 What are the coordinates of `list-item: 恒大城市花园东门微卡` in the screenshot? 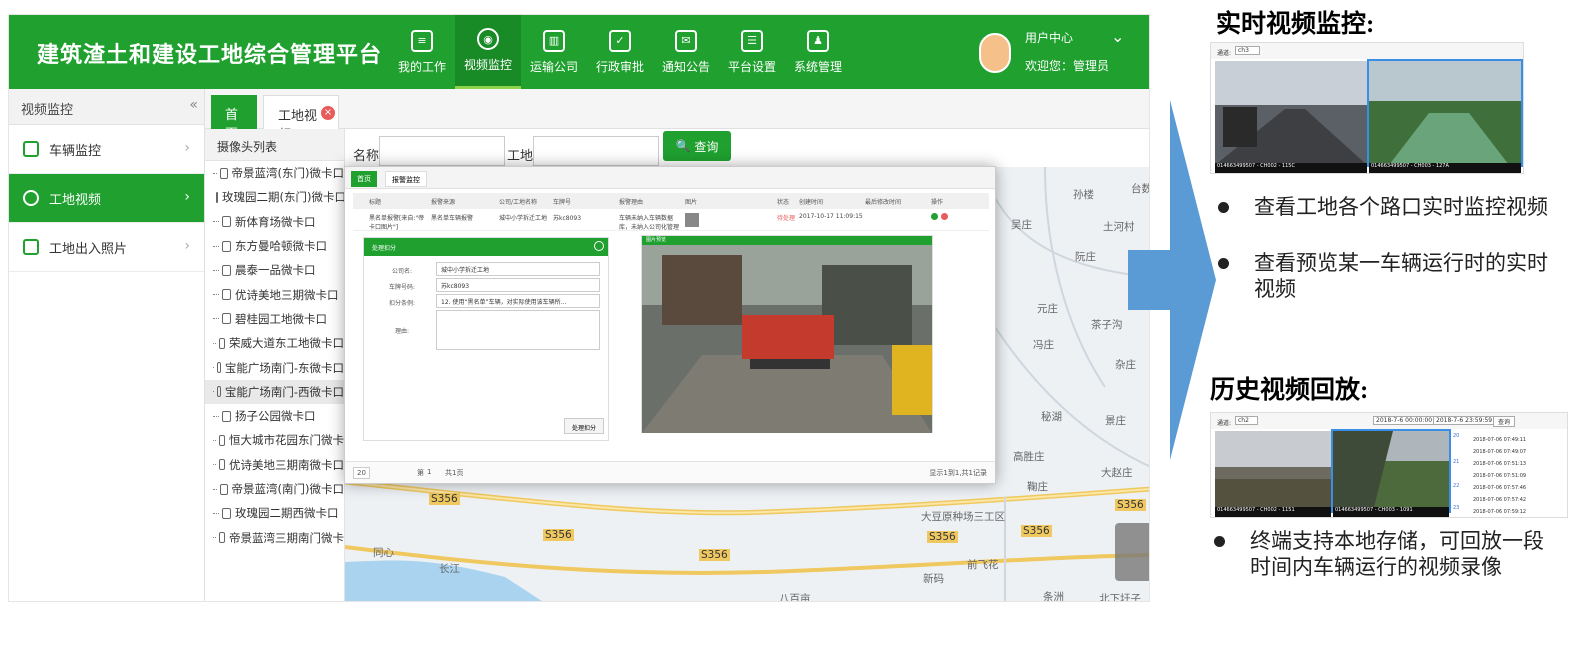 It's located at (274, 440).